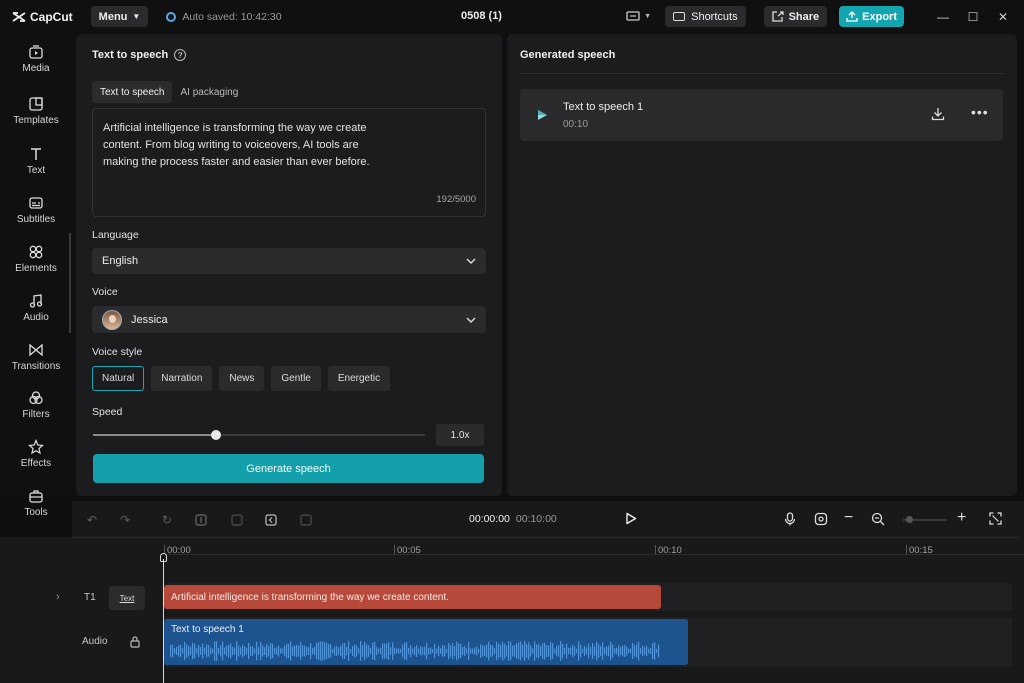  I want to click on sidebar-scrollbar, so click(70, 283).